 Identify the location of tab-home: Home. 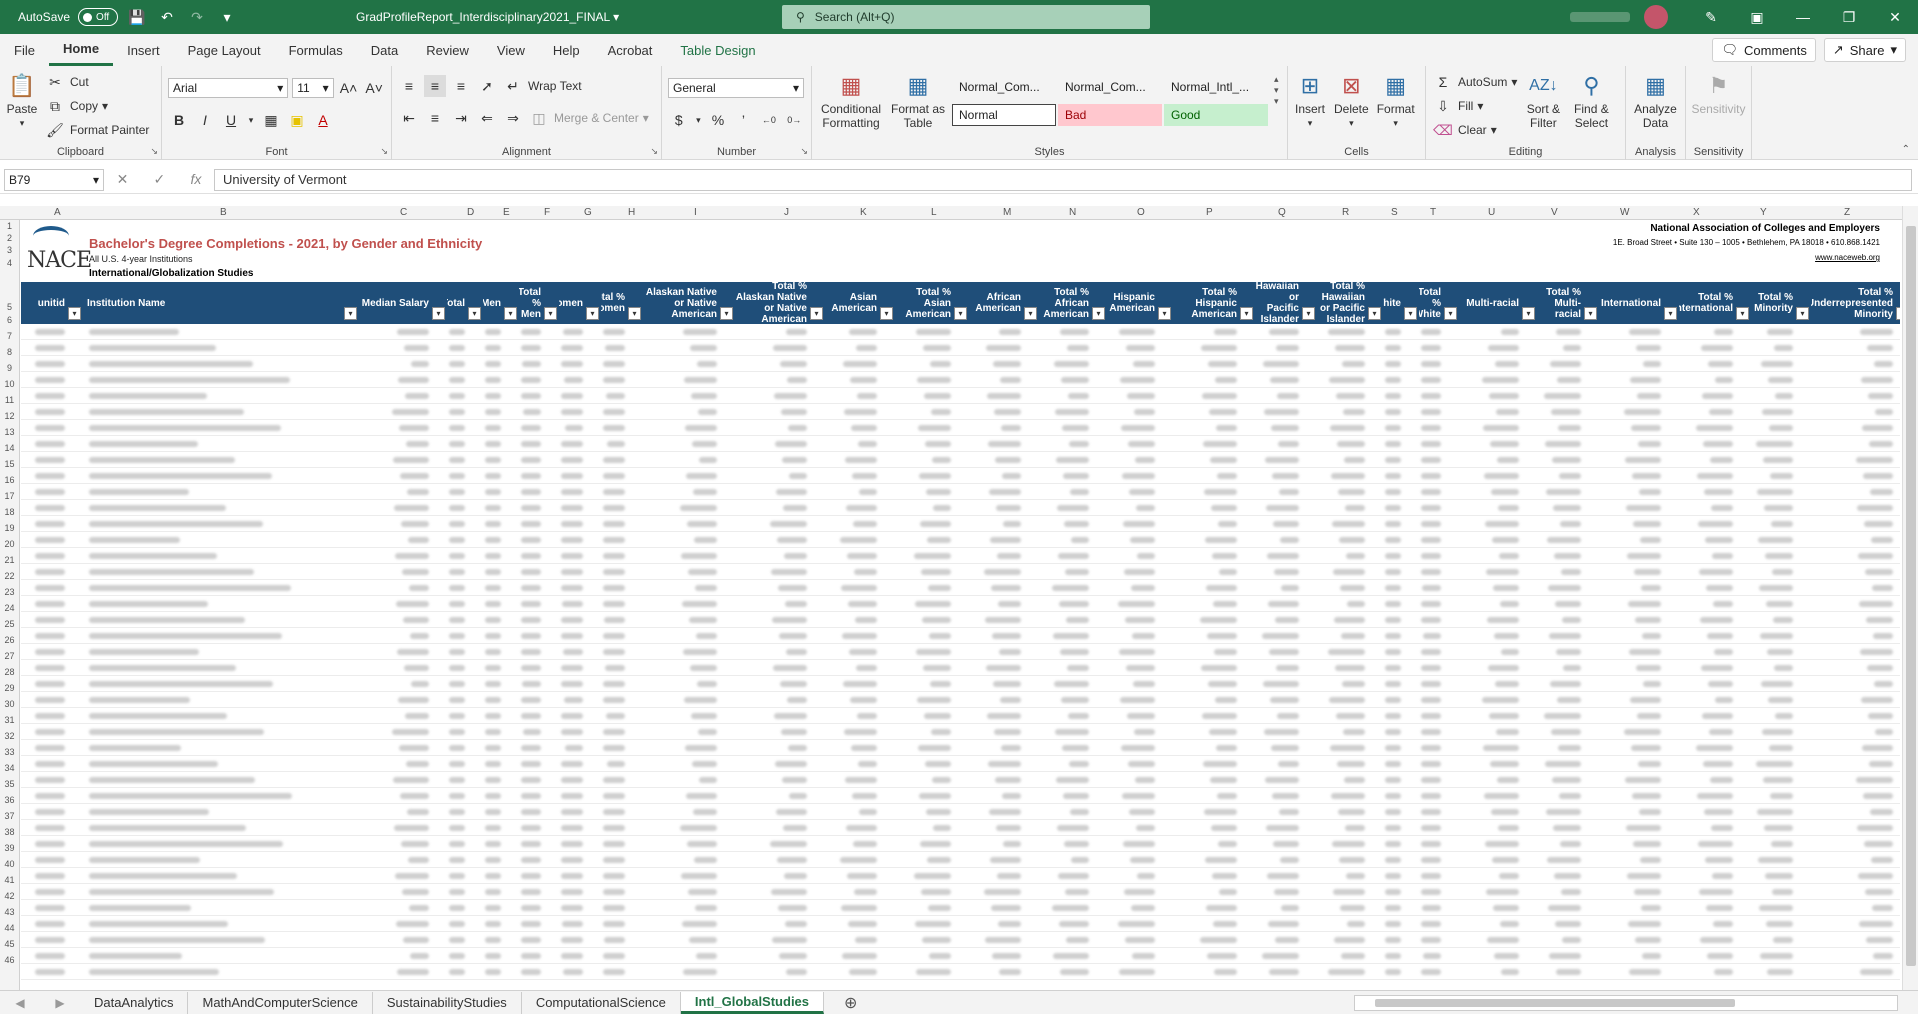
(81, 50).